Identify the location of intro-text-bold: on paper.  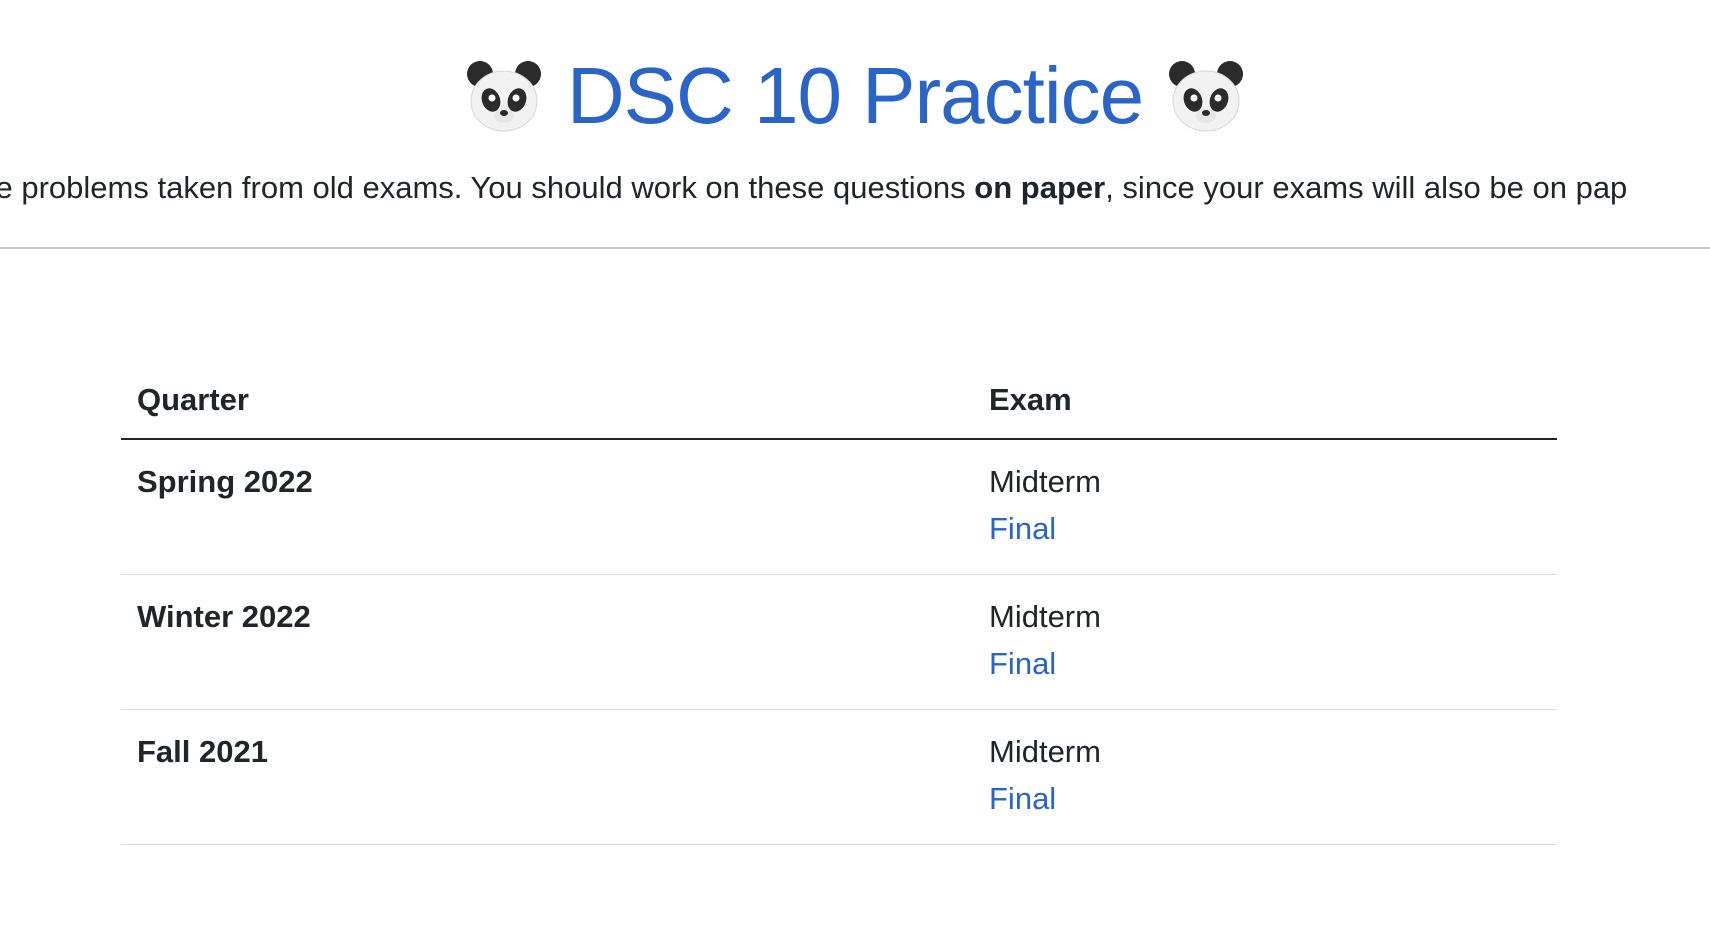
(1040, 187).